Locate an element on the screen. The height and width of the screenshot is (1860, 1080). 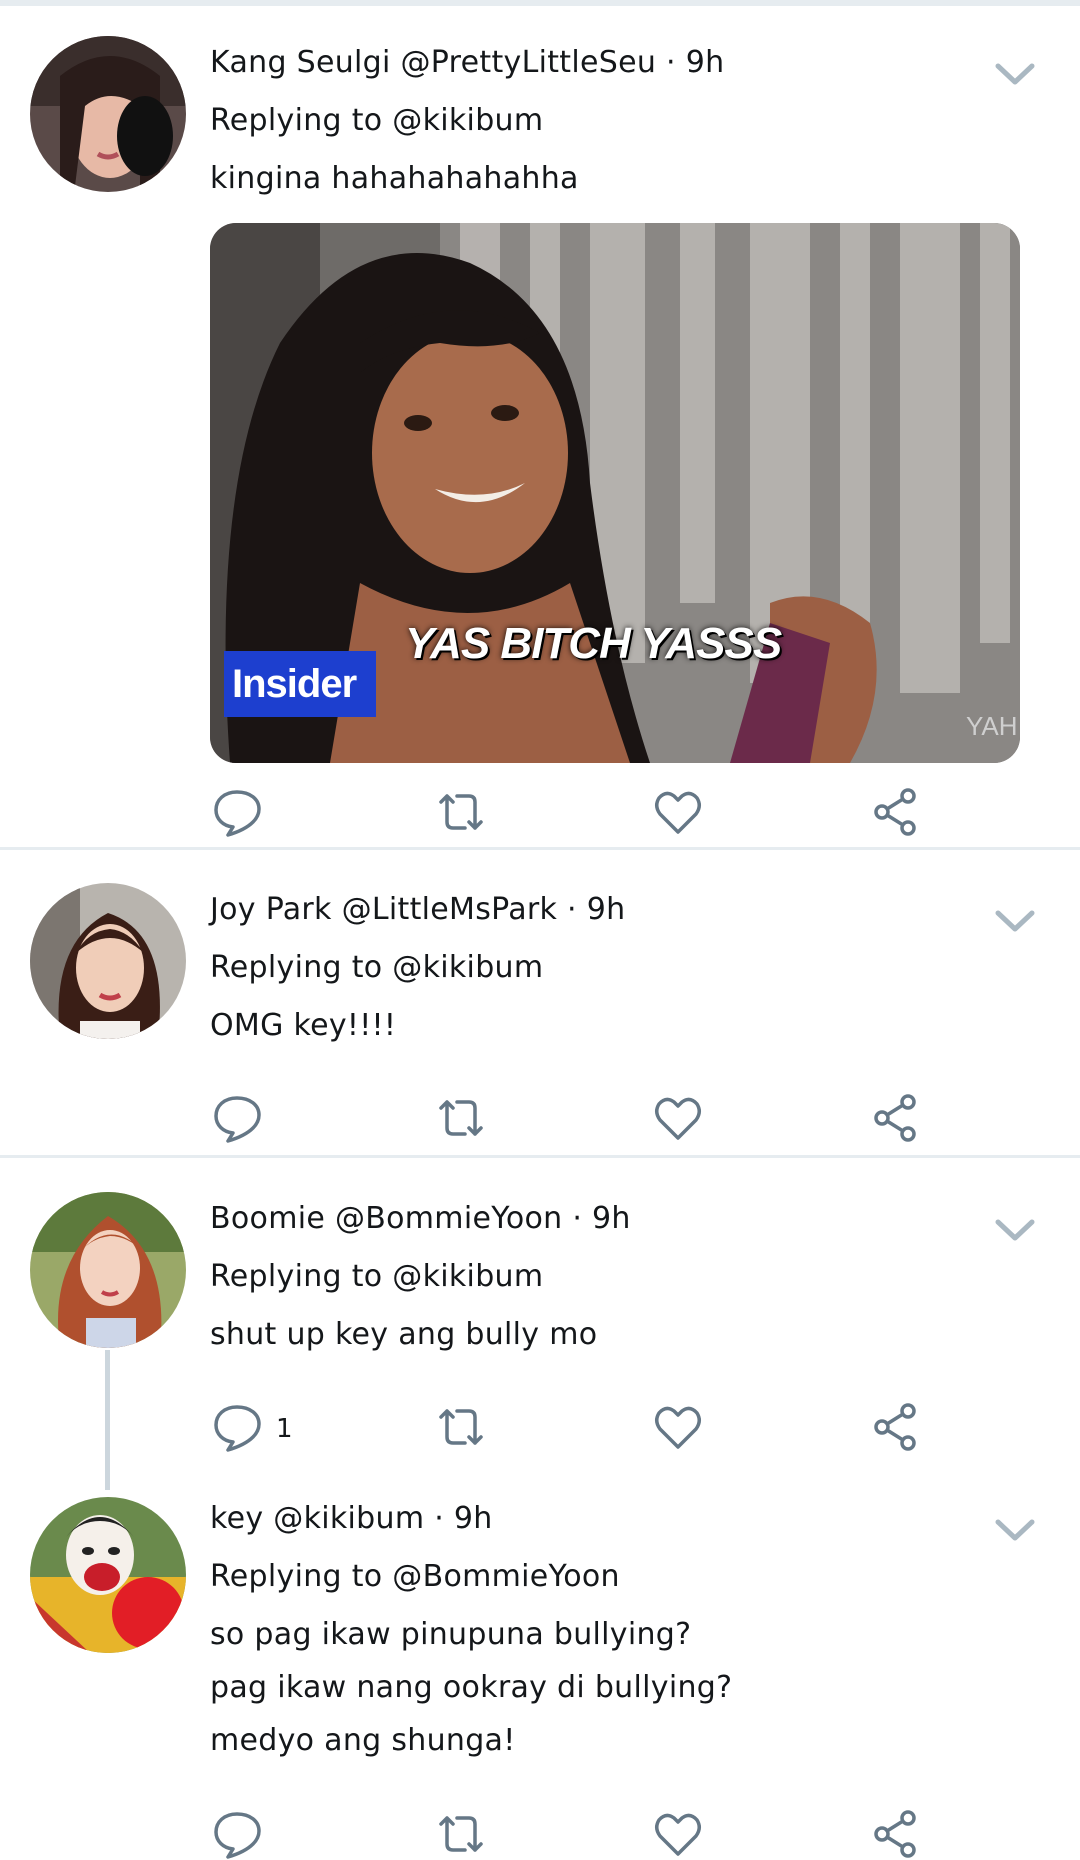
display-name: Kang Seulgi is located at coordinates (300, 62).